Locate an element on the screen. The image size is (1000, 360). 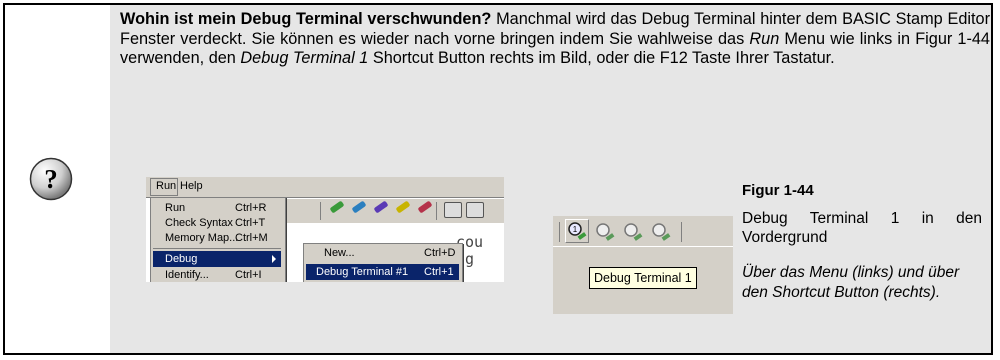
run-word: Run is located at coordinates (764, 38).